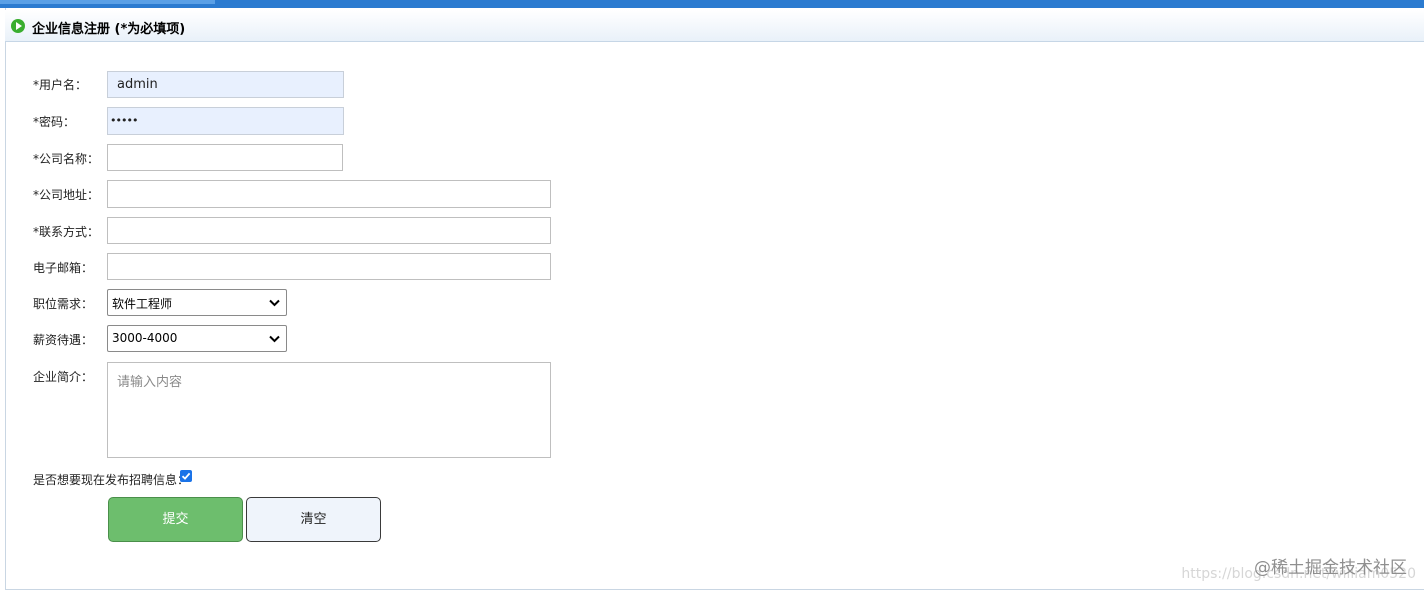 This screenshot has height=593, width=1424. I want to click on panel-header: 企业信息注册 (*为必填项), so click(714, 26).